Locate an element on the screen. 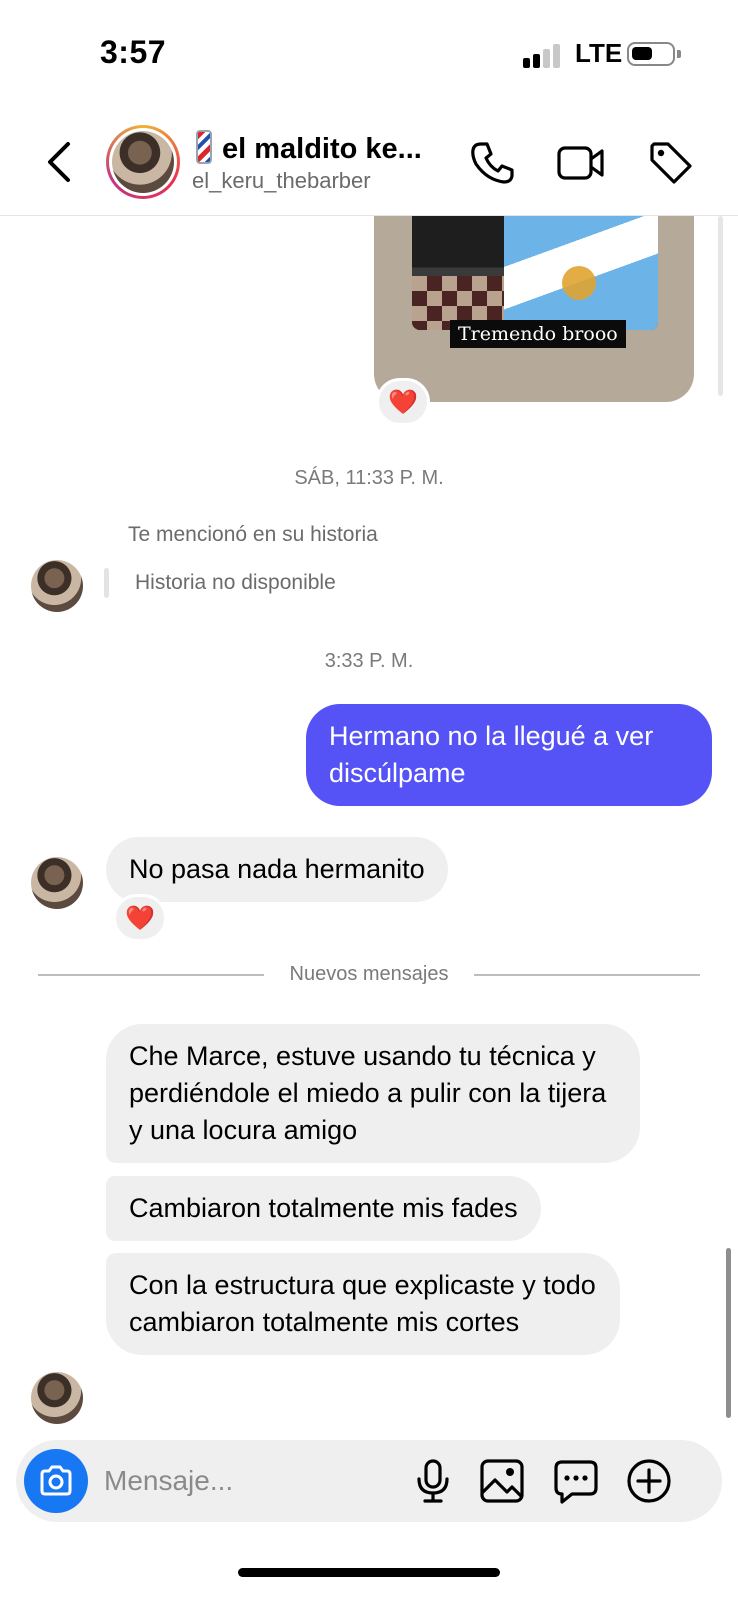 Image resolution: width=738 pixels, height=1600 pixels. outgoing-message: Hermano no la llegué a ver discúlpame is located at coordinates (509, 755).